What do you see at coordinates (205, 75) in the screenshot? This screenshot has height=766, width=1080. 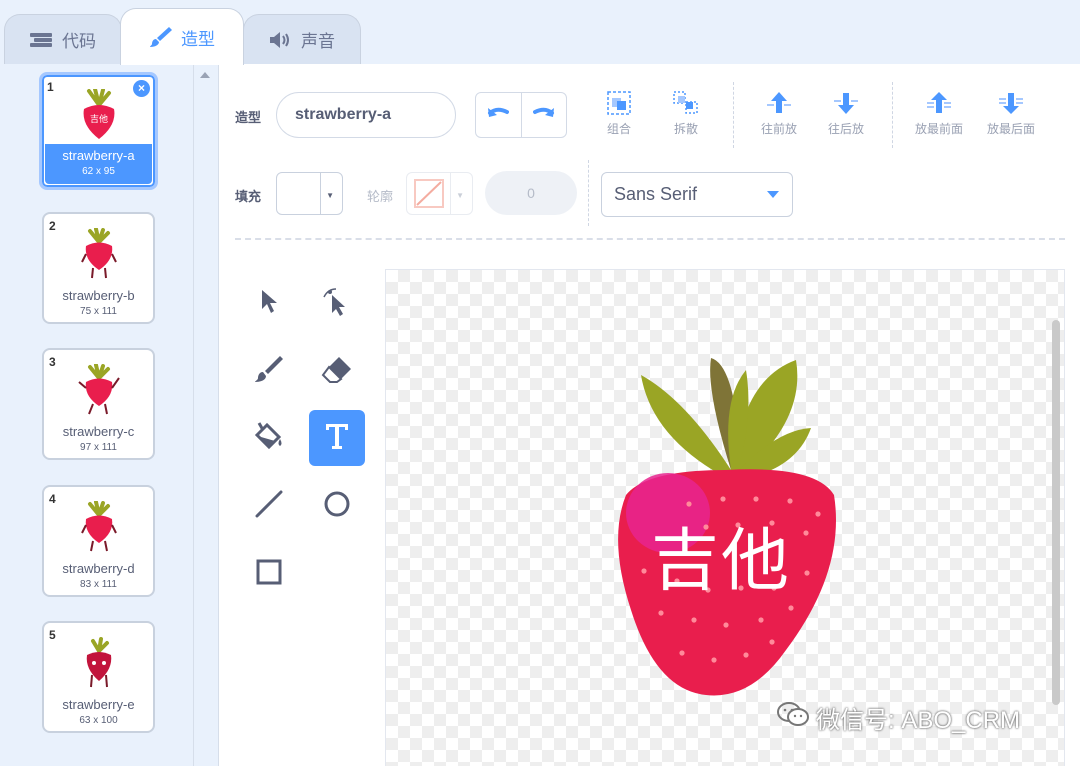 I see `scroll-up-arrow-icon` at bounding box center [205, 75].